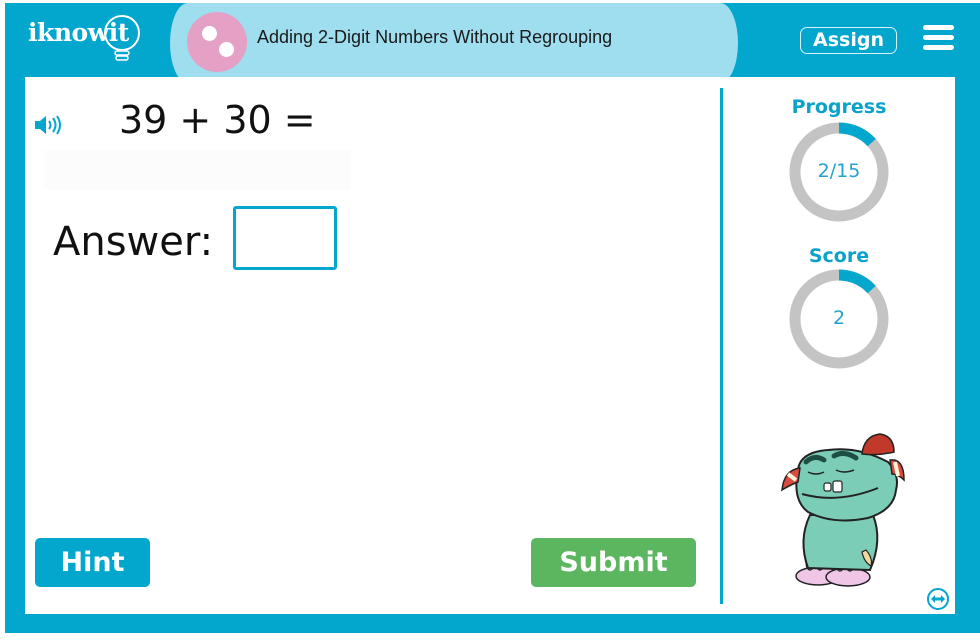  I want to click on monster-mascot, so click(843, 510).